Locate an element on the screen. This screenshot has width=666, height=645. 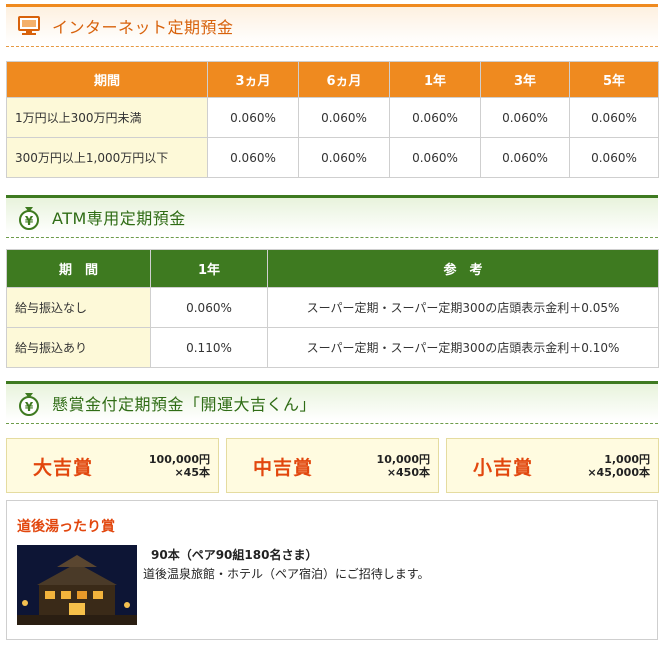
prize-name: 小吉賞 is located at coordinates (503, 468).